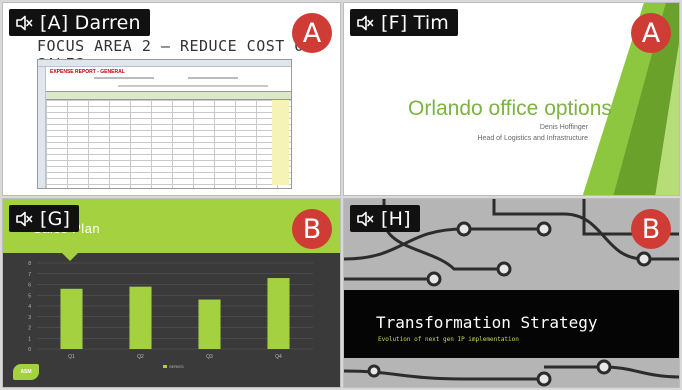 This screenshot has height=390, width=682. I want to click on participant-badge: [A] Darren, so click(79, 22).